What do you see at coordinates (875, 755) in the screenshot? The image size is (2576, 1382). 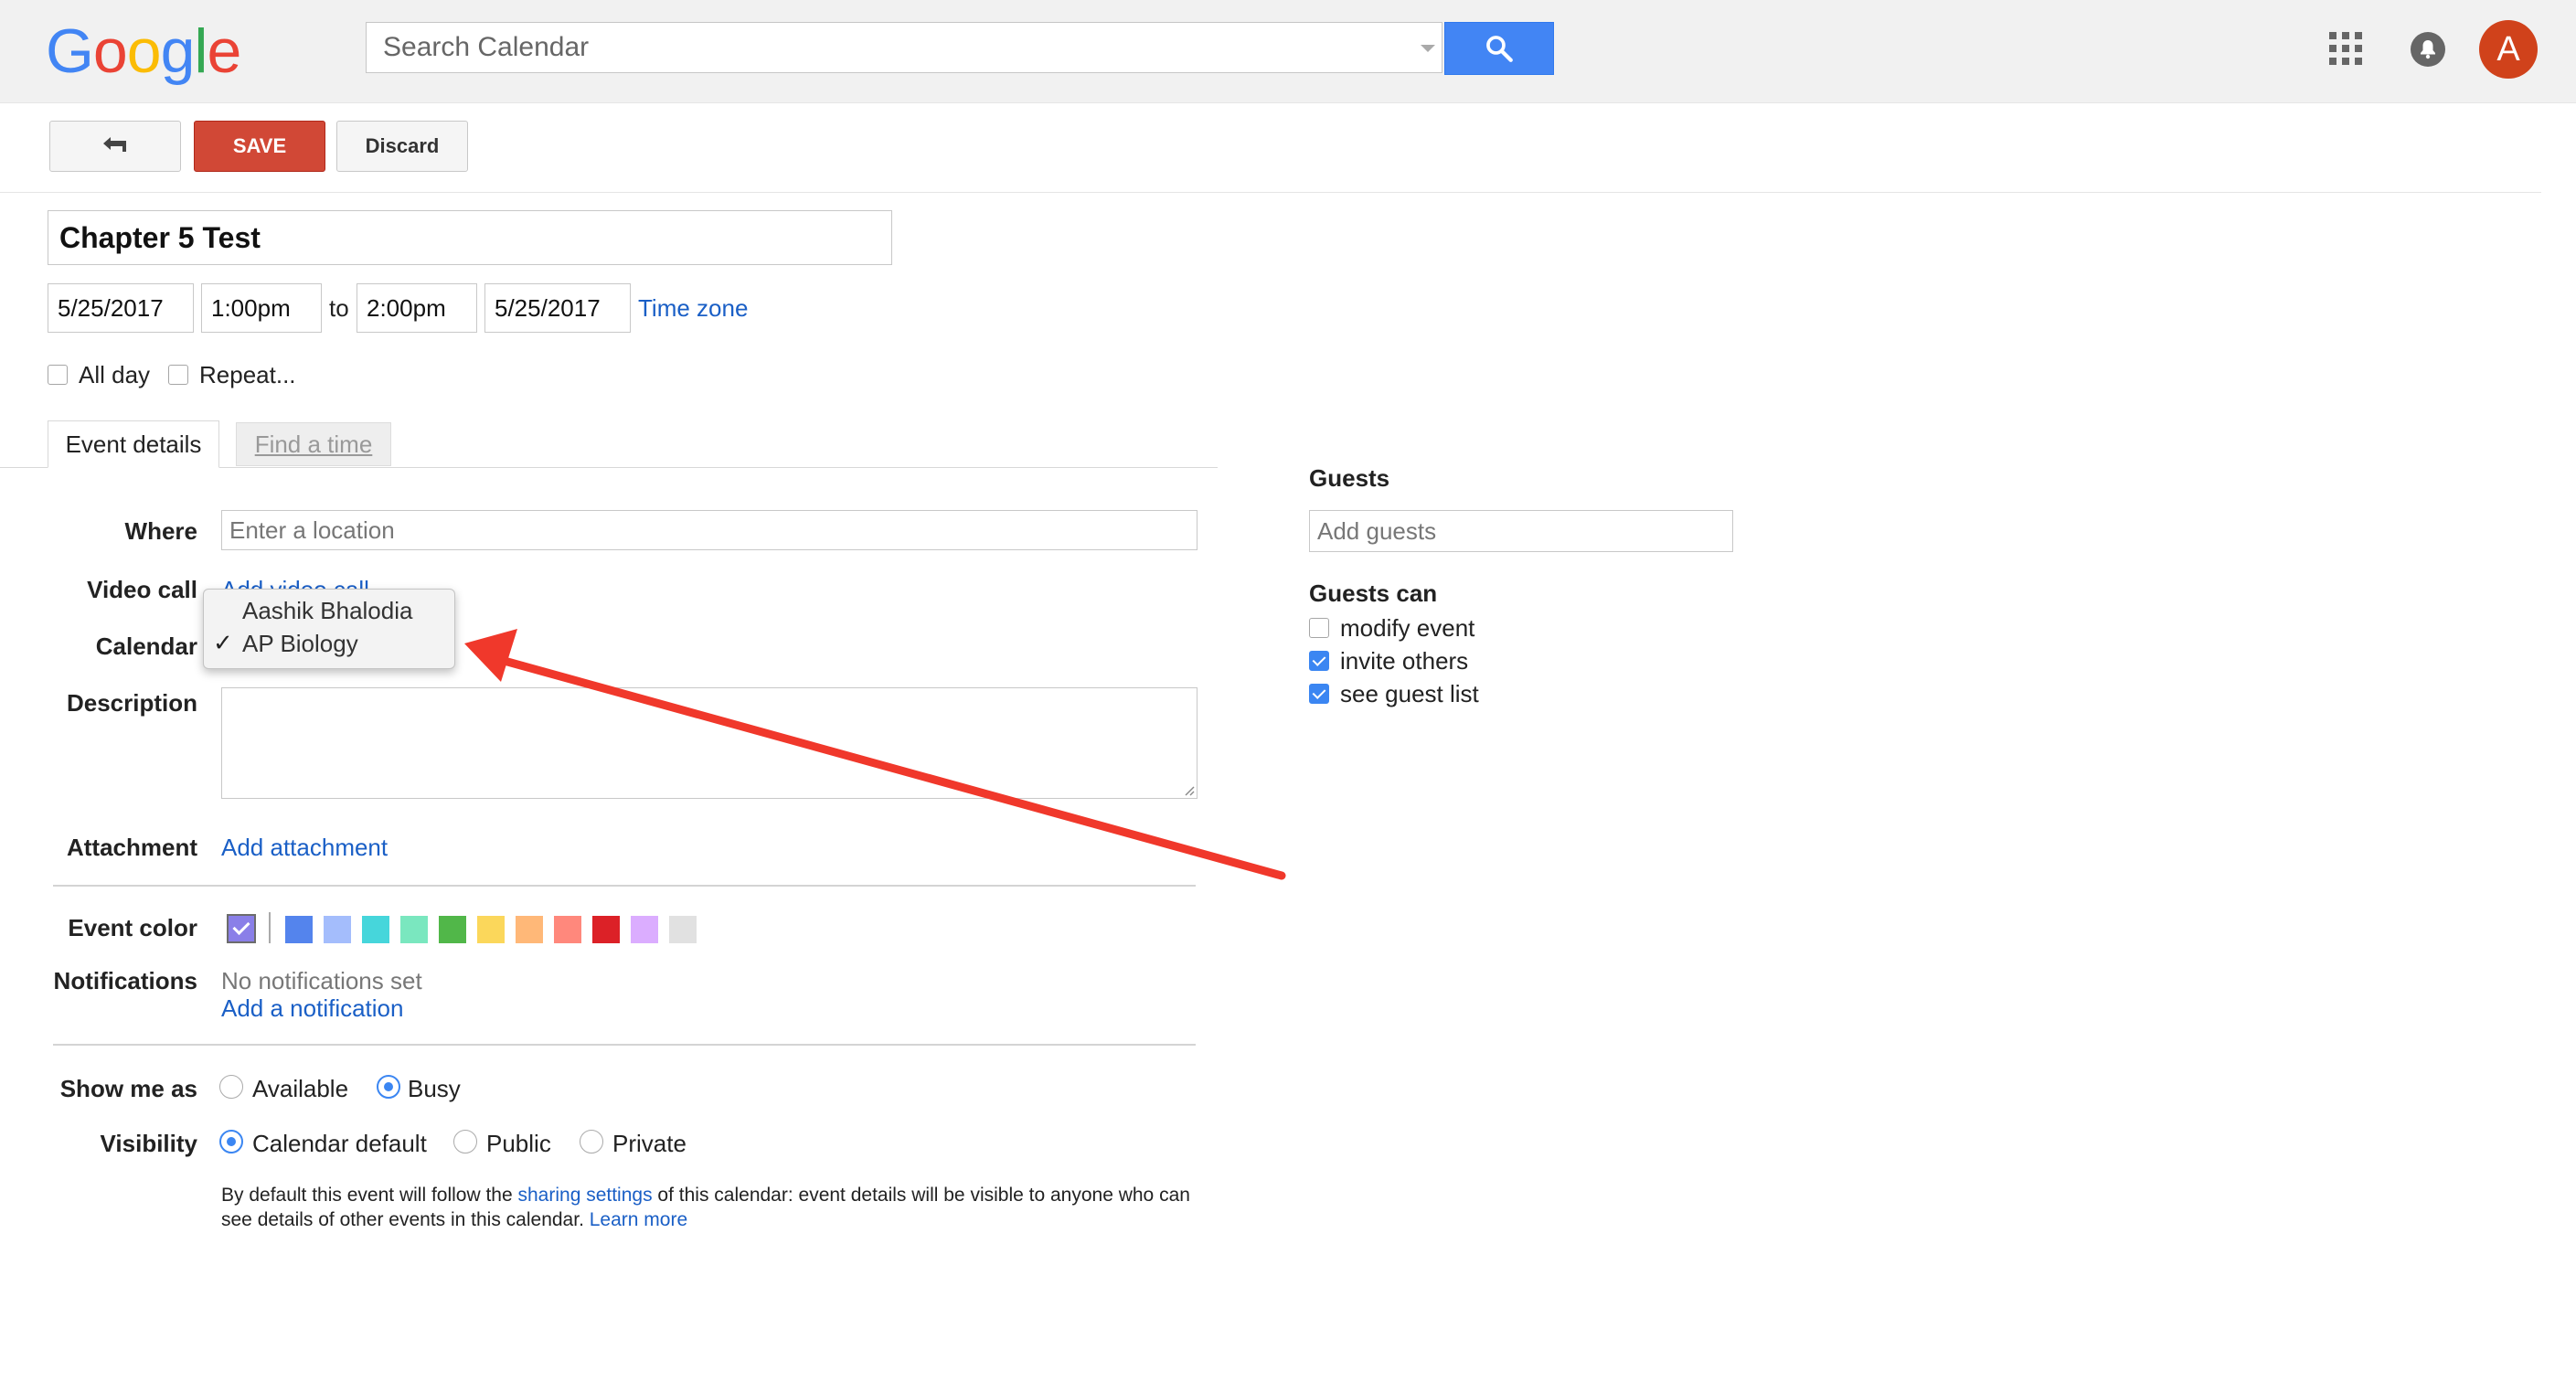 I see `annotation-arrow` at bounding box center [875, 755].